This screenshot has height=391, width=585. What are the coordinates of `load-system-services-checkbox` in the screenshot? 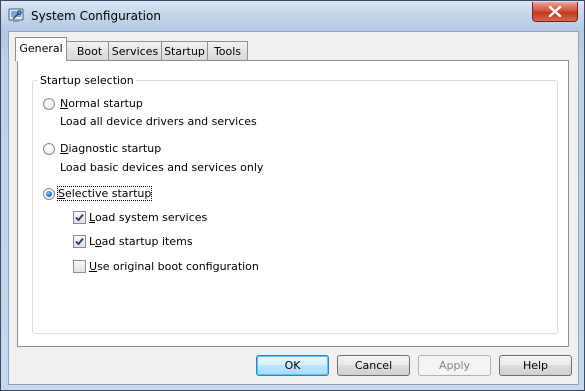 It's located at (79, 217).